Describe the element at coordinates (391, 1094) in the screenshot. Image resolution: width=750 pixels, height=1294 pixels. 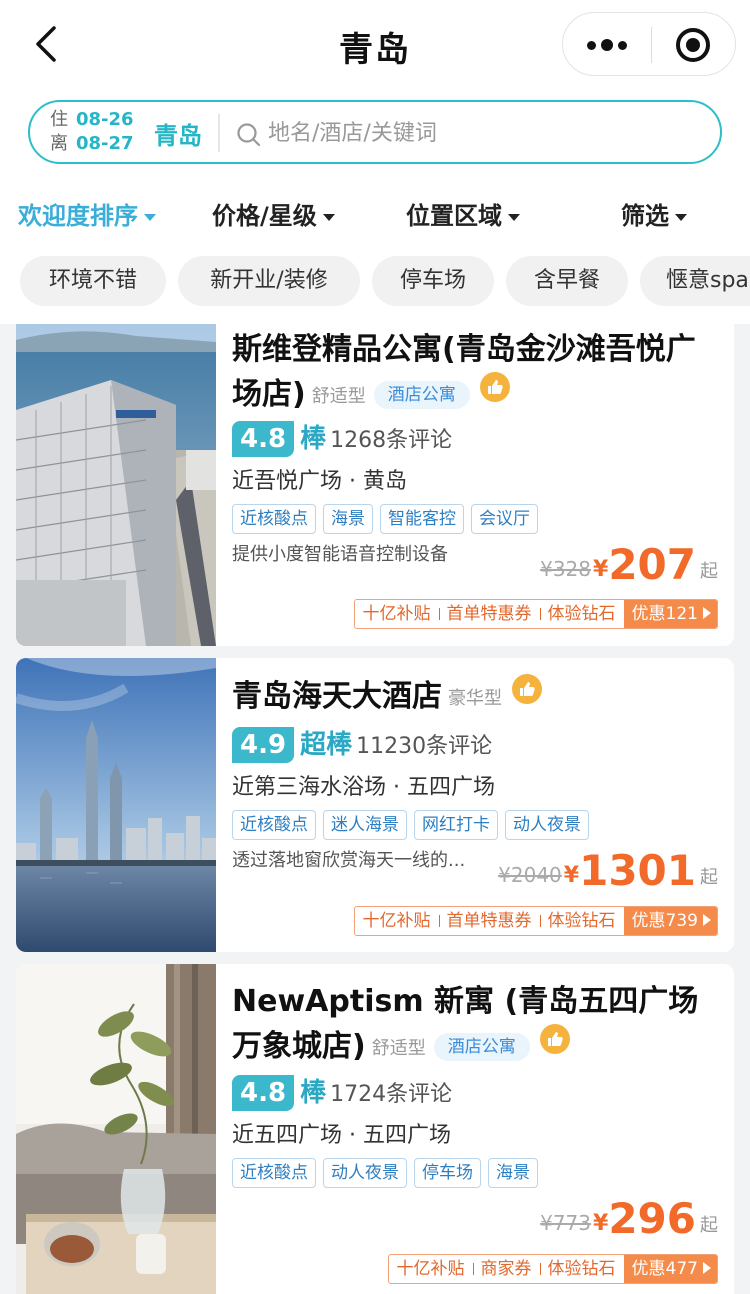
I see `review-count: 1724条评论` at that location.